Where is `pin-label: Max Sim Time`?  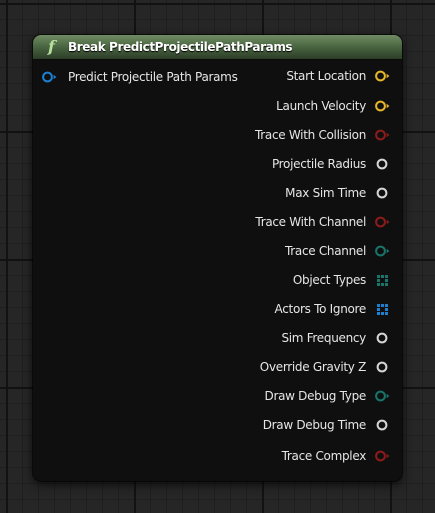 pin-label: Max Sim Time is located at coordinates (325, 193).